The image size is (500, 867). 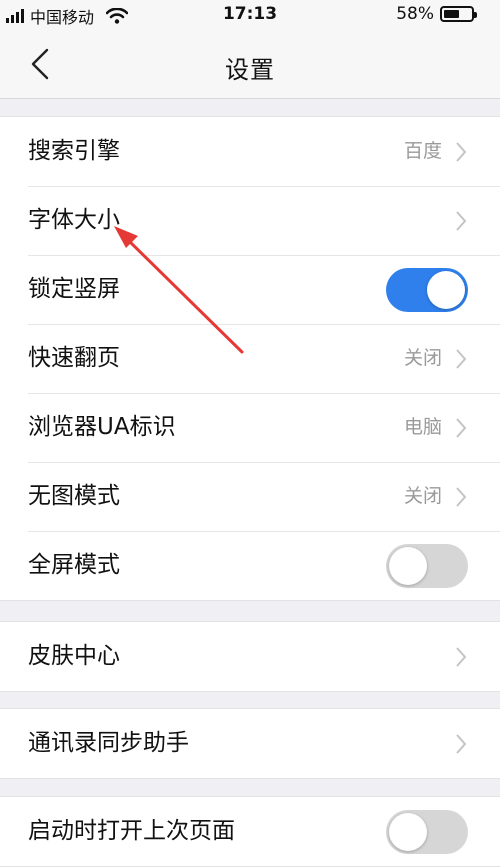 I want to click on setting-row-browser-ua: 浏览器UA标识 电脑, so click(x=250, y=427).